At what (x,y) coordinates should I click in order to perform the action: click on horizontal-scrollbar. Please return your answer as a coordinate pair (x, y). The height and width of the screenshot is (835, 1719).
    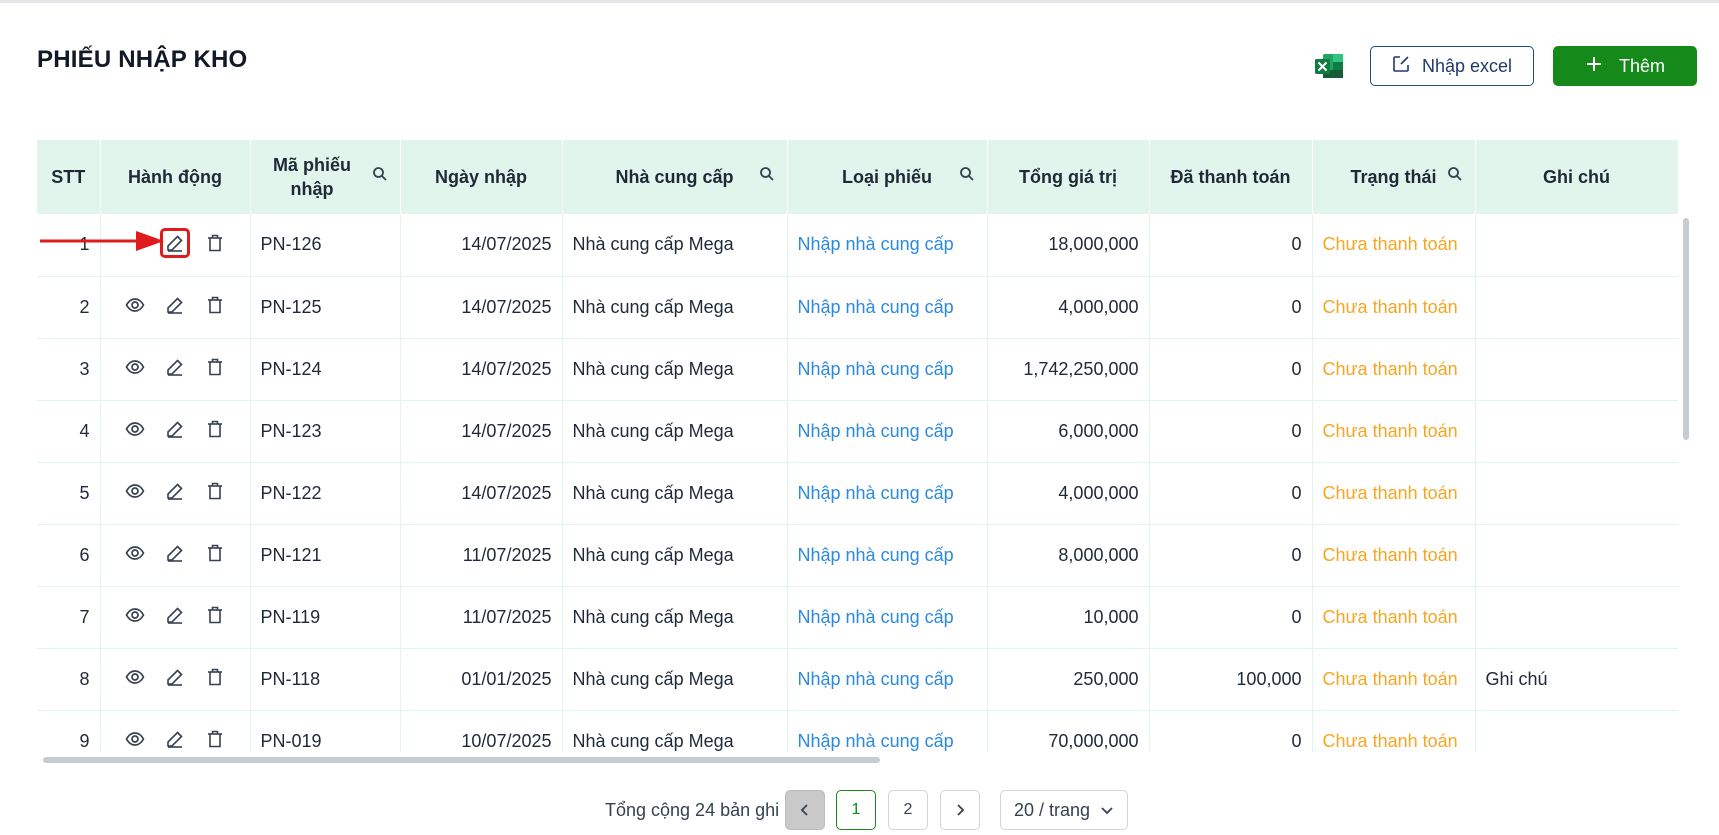
    Looking at the image, I should click on (461, 760).